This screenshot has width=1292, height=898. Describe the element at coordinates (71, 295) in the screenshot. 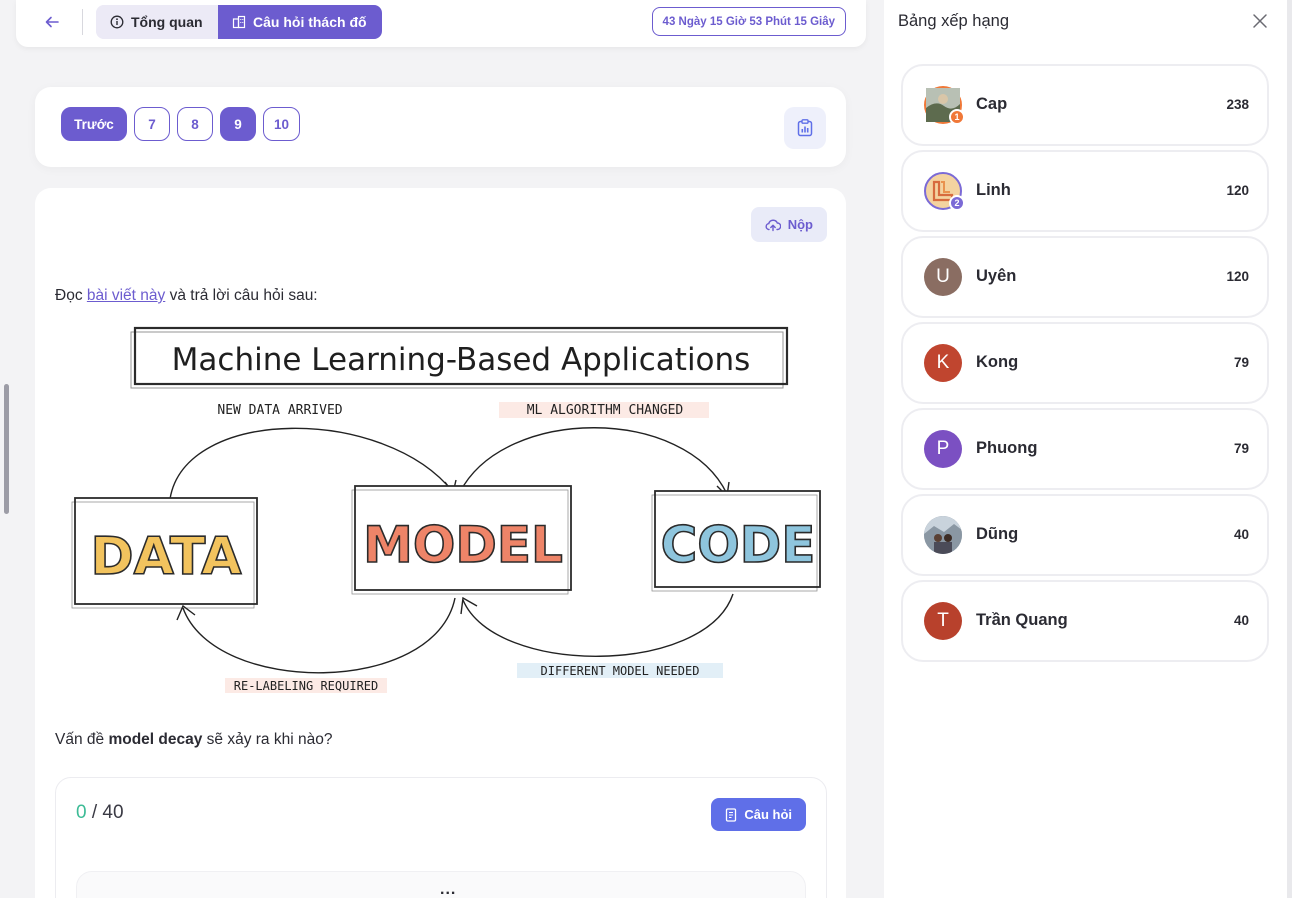

I see `intro-prefix: Đọc` at that location.